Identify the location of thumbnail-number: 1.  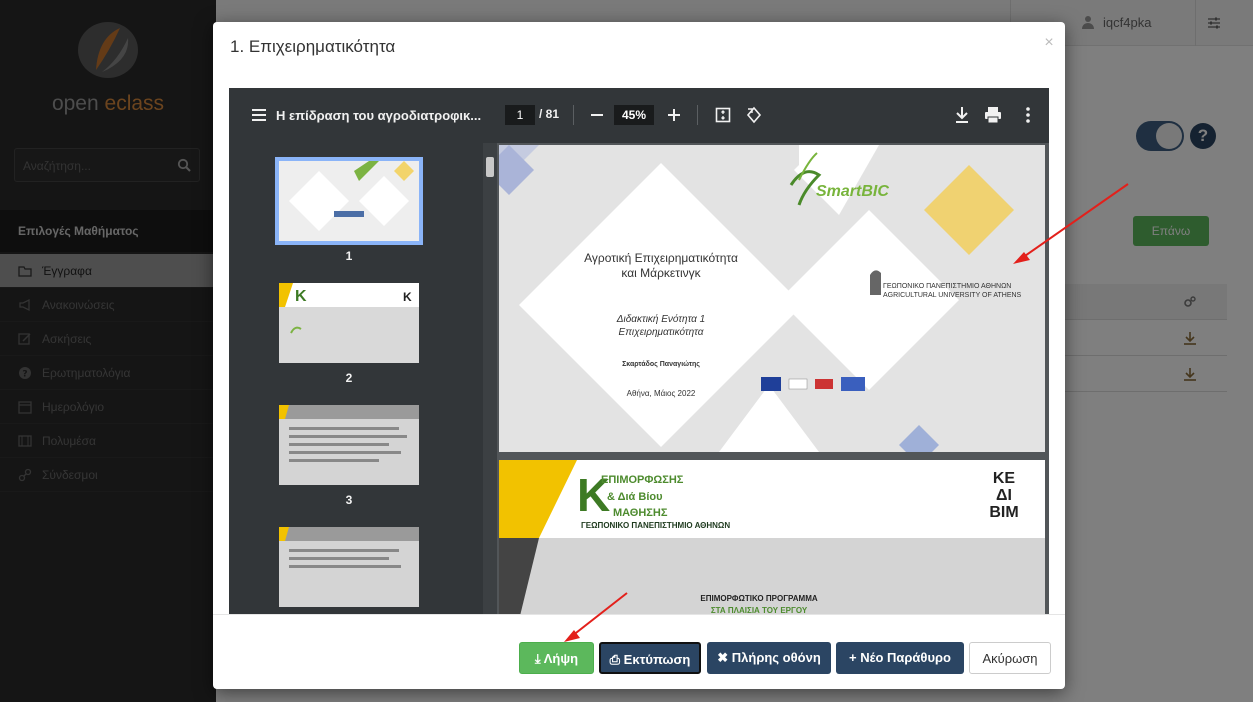
(349, 256).